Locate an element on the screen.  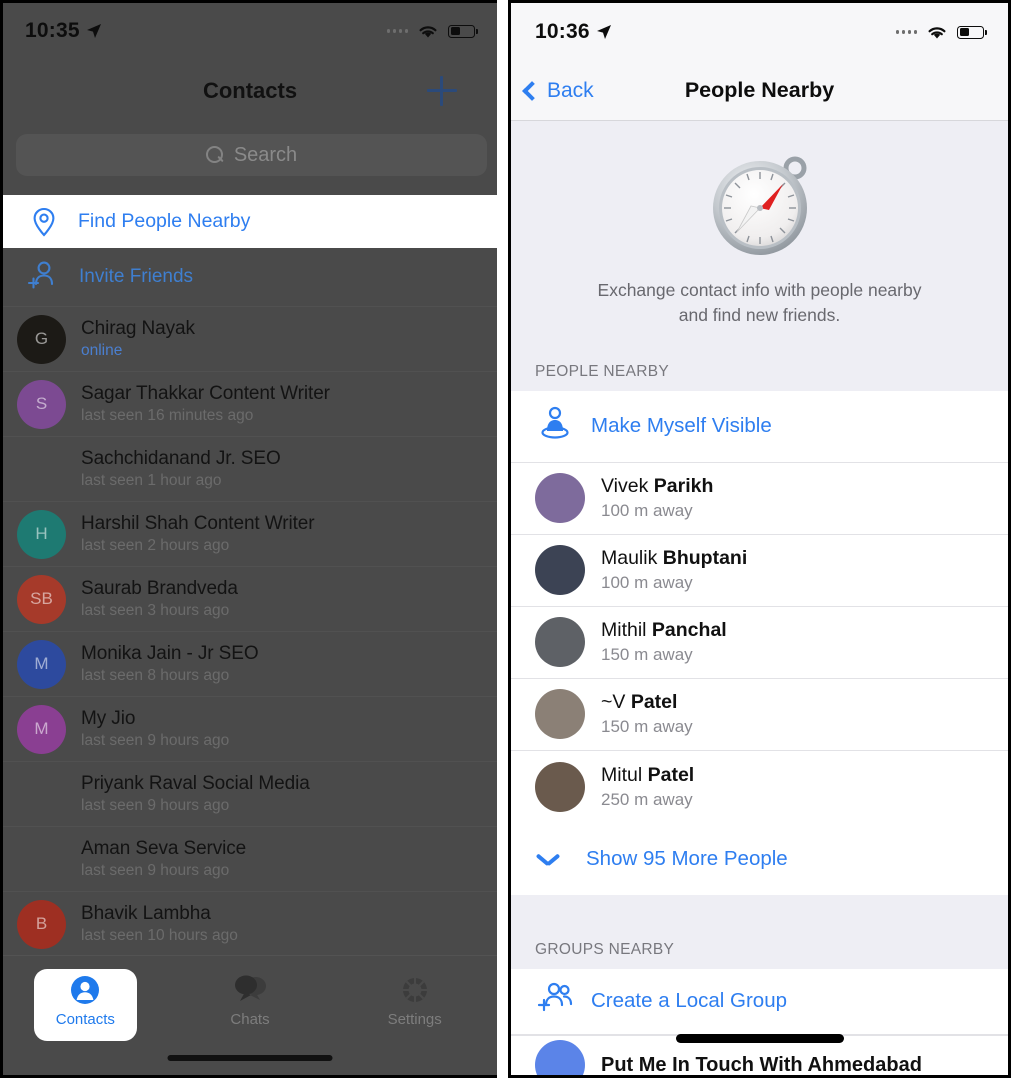
contact-row: Aman Seva Service last seen 9 hours ago is located at coordinates (250, 858).